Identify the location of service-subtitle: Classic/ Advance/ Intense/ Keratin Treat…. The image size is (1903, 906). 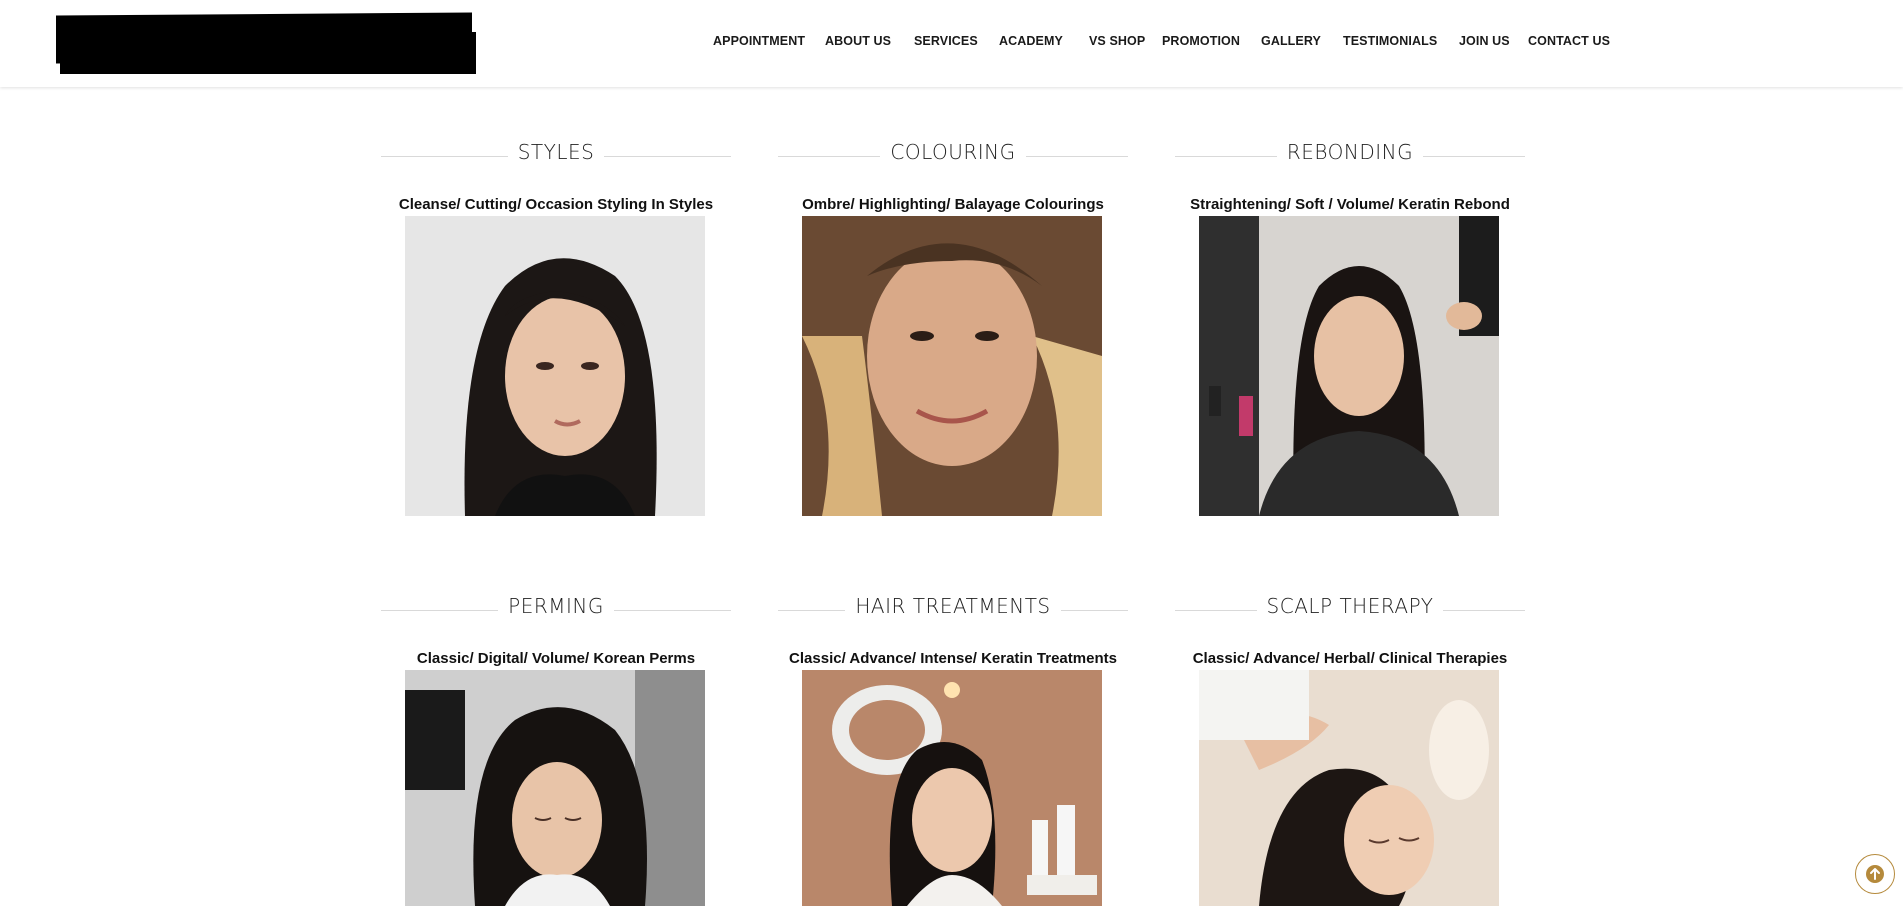
(953, 658).